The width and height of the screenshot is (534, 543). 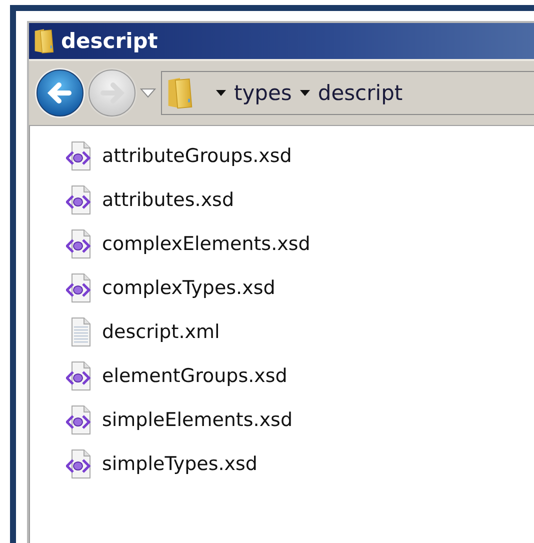 What do you see at coordinates (189, 288) in the screenshot?
I see `file-name: complexTypes.xsd` at bounding box center [189, 288].